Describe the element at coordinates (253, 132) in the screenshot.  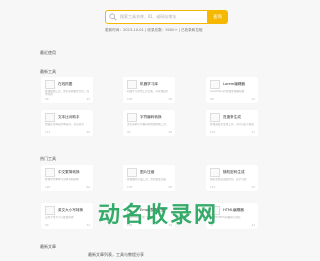
I see `likes-count: 47` at that location.